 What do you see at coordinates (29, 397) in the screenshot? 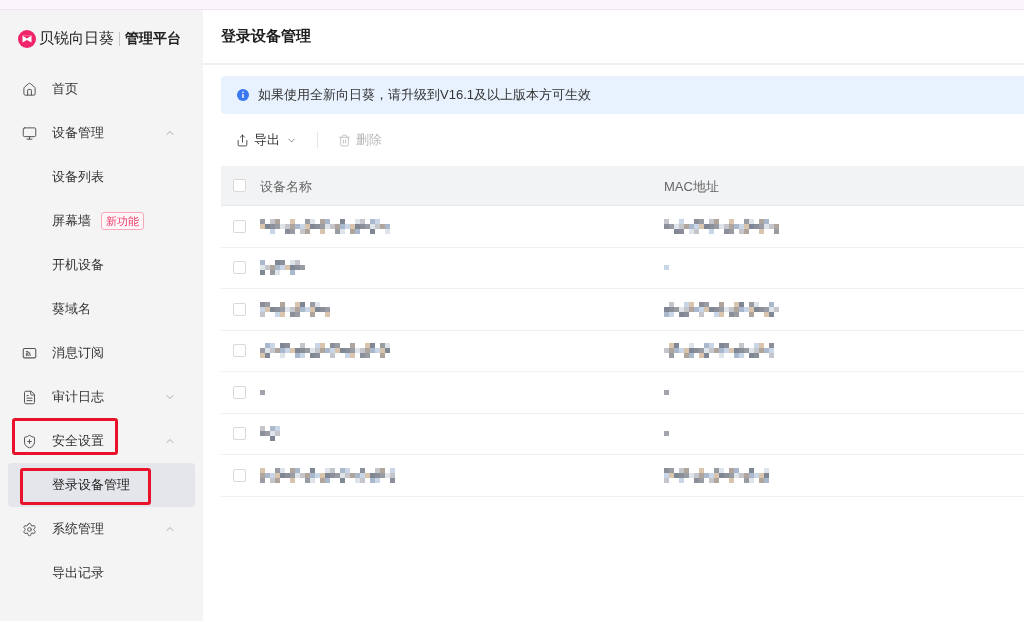
I see `document-icon` at bounding box center [29, 397].